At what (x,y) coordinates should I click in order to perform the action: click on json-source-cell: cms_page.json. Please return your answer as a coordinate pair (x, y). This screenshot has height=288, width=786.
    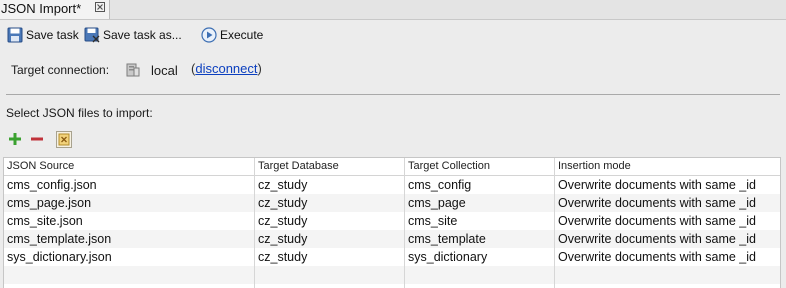
    Looking at the image, I should click on (49, 203).